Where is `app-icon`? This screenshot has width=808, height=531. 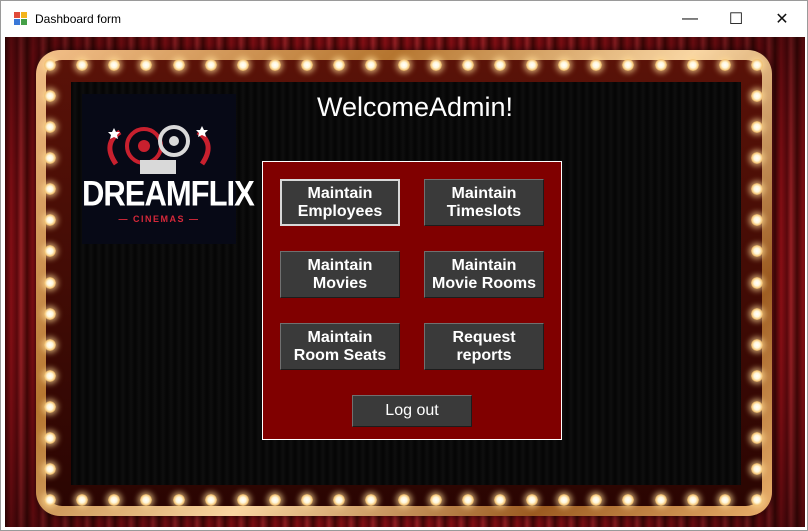 app-icon is located at coordinates (21, 19).